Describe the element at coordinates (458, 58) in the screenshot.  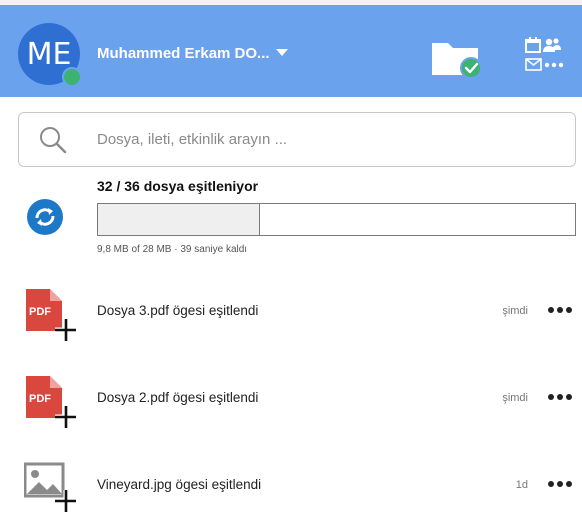
I see `folder-check-icon` at that location.